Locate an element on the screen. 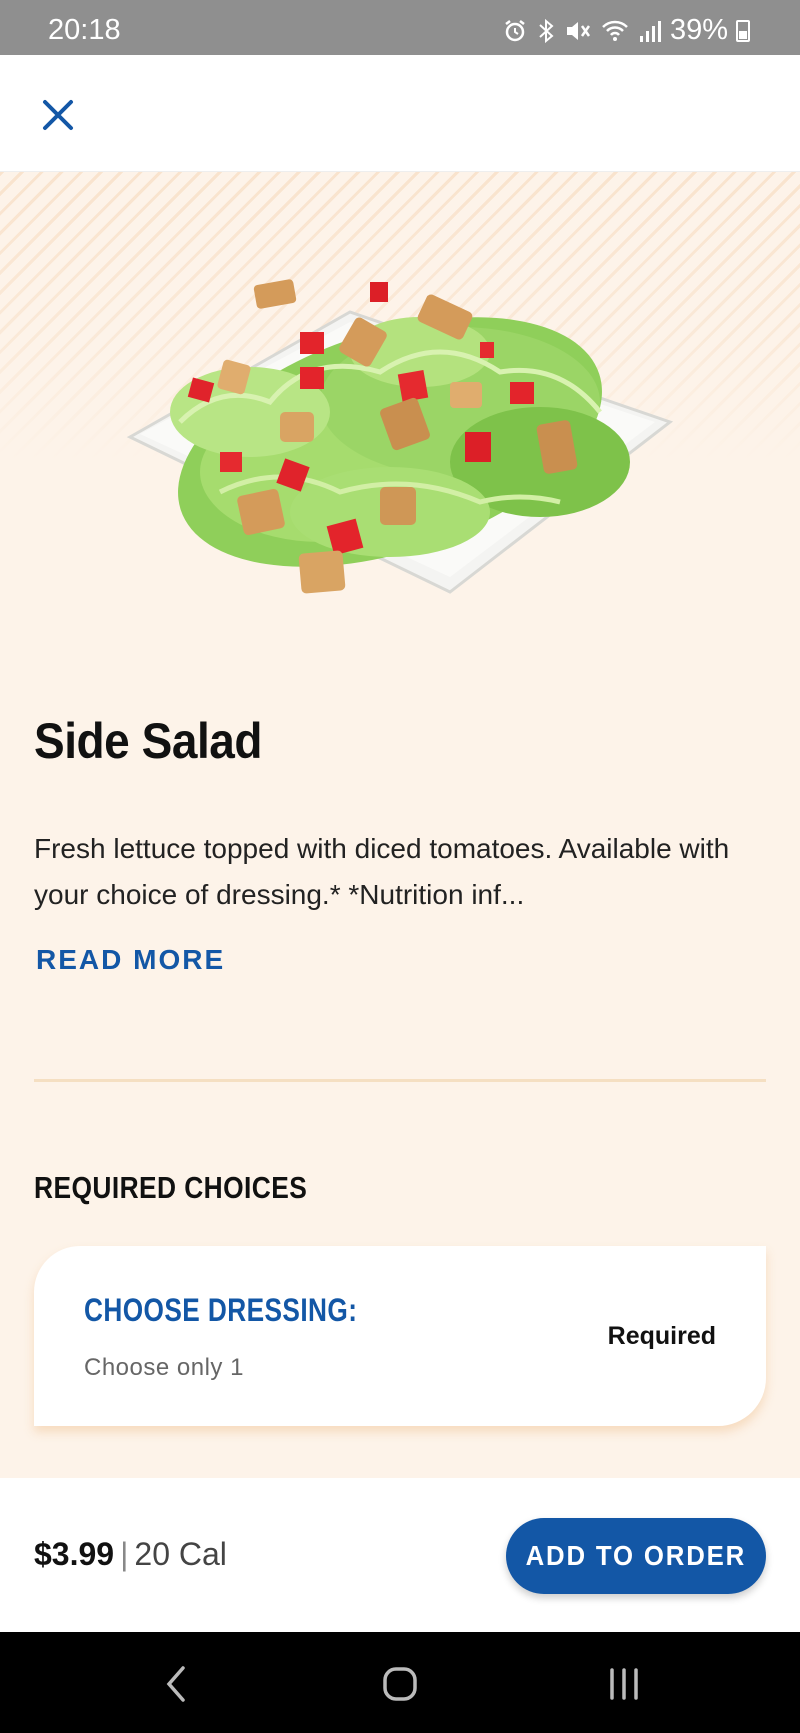 The width and height of the screenshot is (800, 1733). read-more-link: READ MORE is located at coordinates (130, 960).